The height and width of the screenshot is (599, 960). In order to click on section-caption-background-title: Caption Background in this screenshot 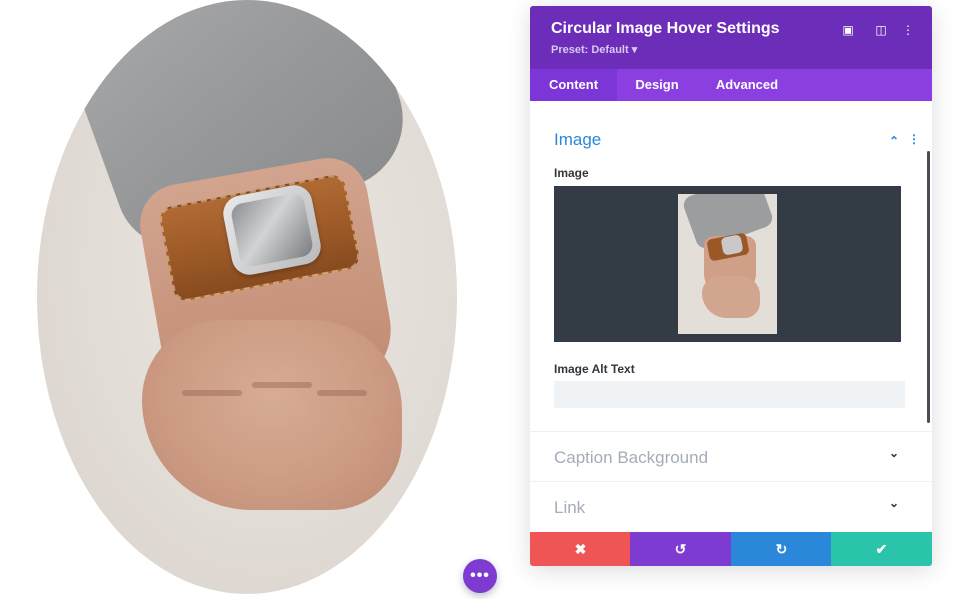, I will do `click(631, 458)`.